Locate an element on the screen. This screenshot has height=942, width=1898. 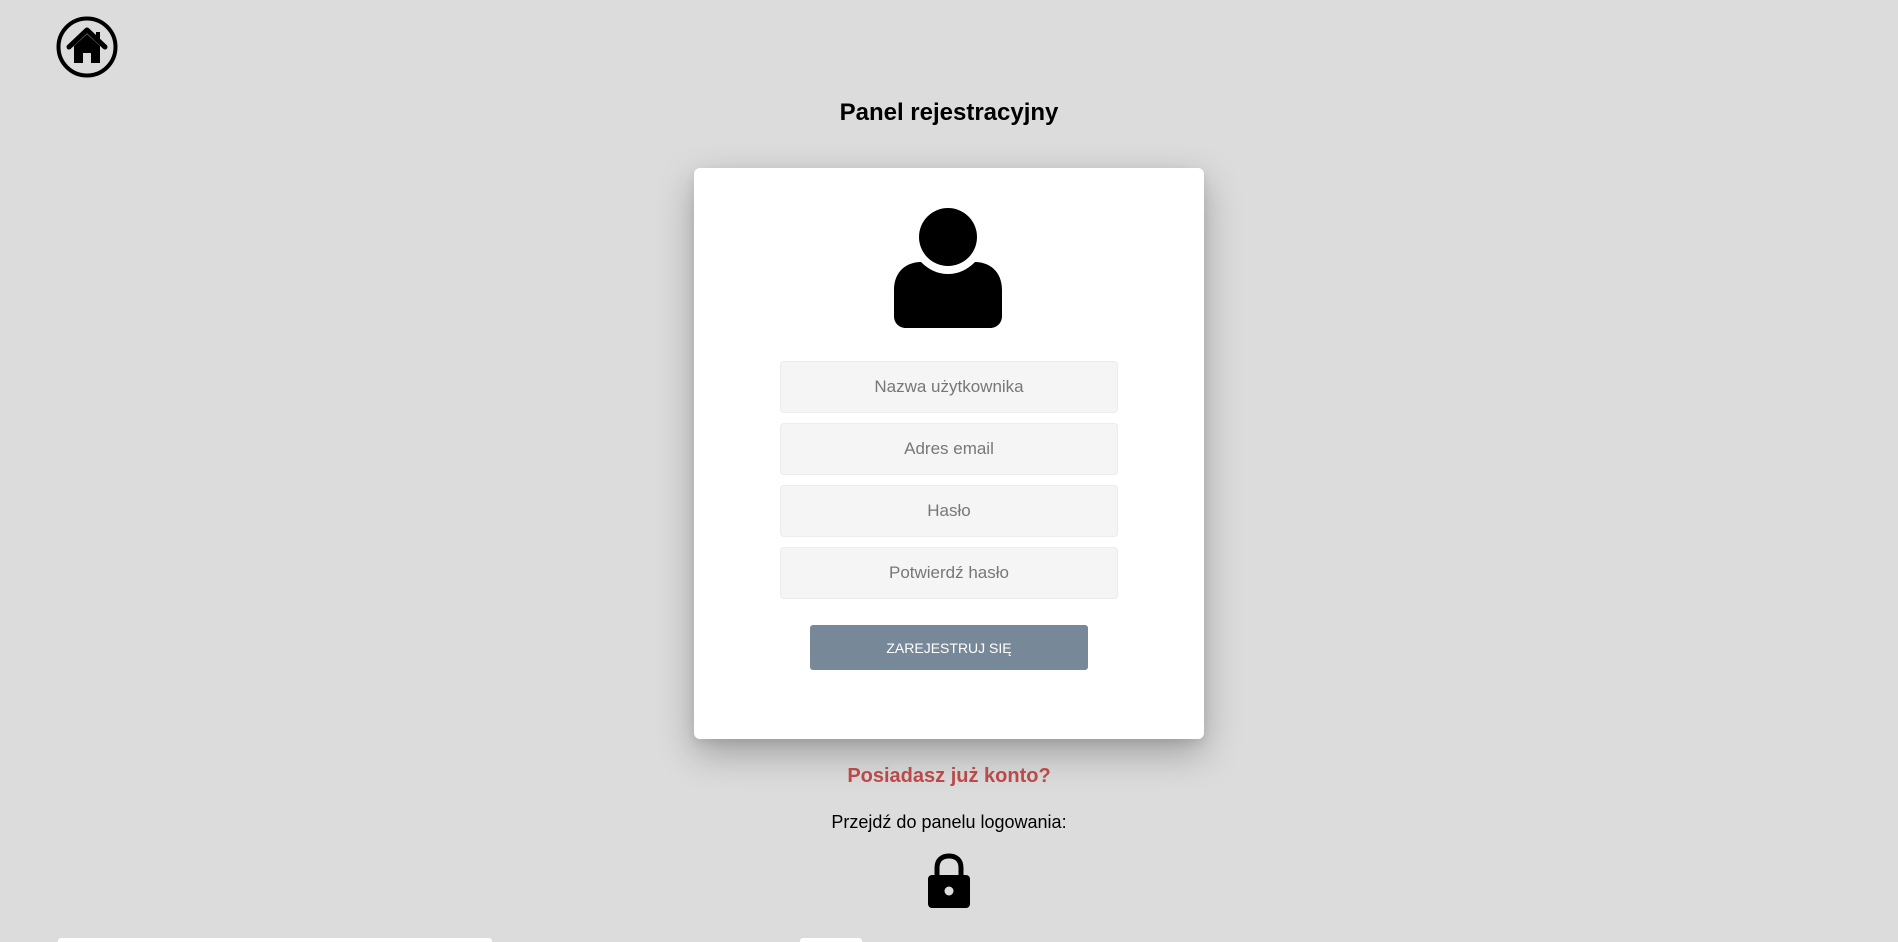
page-title: Panel rejestracyjny is located at coordinates (949, 112).